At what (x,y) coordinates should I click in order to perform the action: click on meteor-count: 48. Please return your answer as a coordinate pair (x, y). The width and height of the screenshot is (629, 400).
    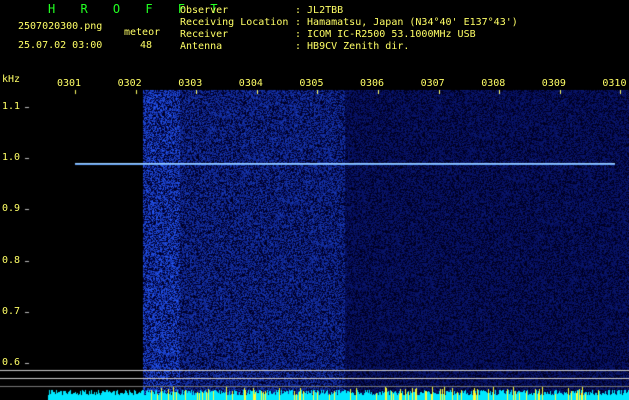
    Looking at the image, I should click on (146, 45).